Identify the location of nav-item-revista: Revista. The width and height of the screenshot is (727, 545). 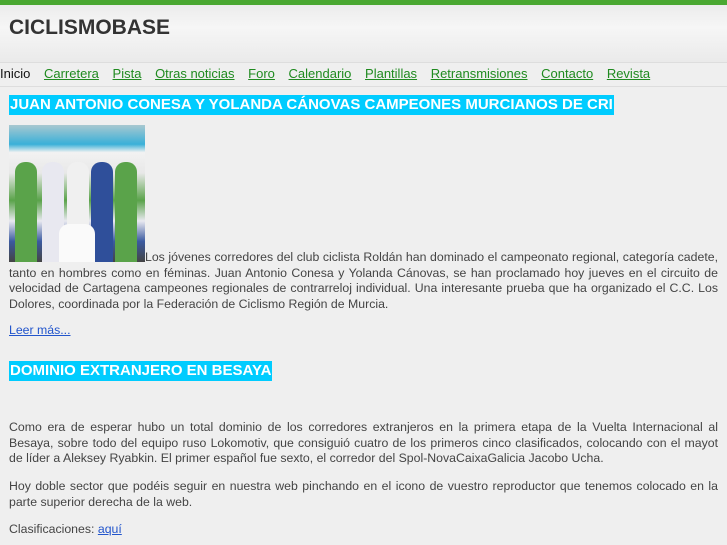
(628, 73).